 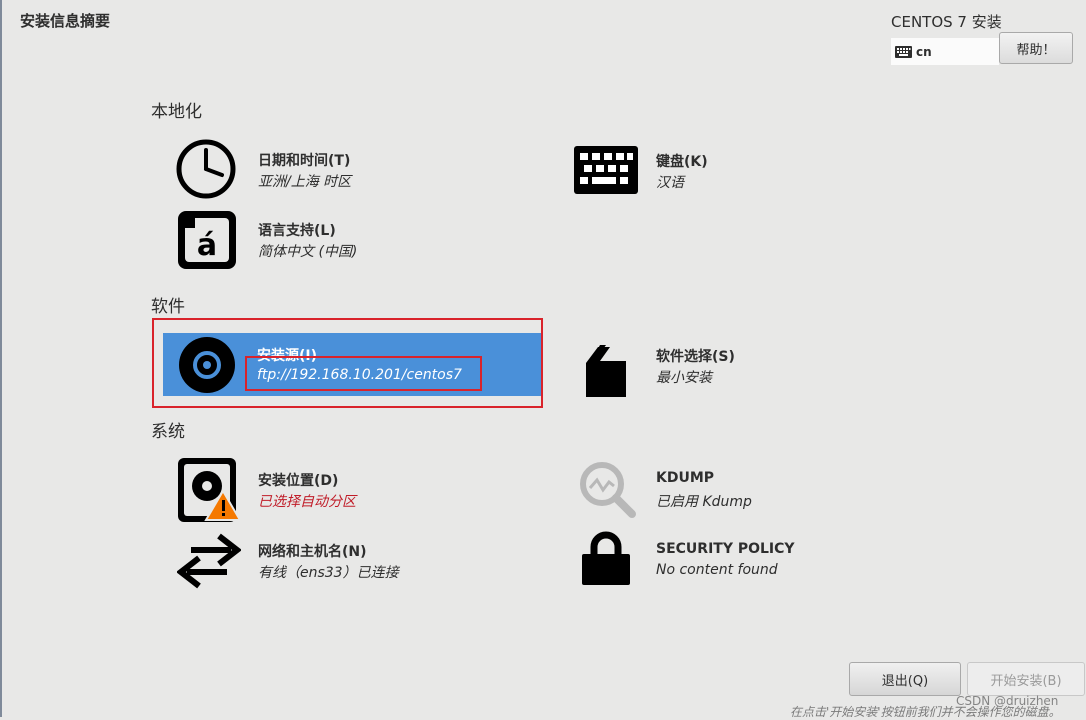 What do you see at coordinates (682, 162) in the screenshot?
I see `spoke-title: 键盘(K)` at bounding box center [682, 162].